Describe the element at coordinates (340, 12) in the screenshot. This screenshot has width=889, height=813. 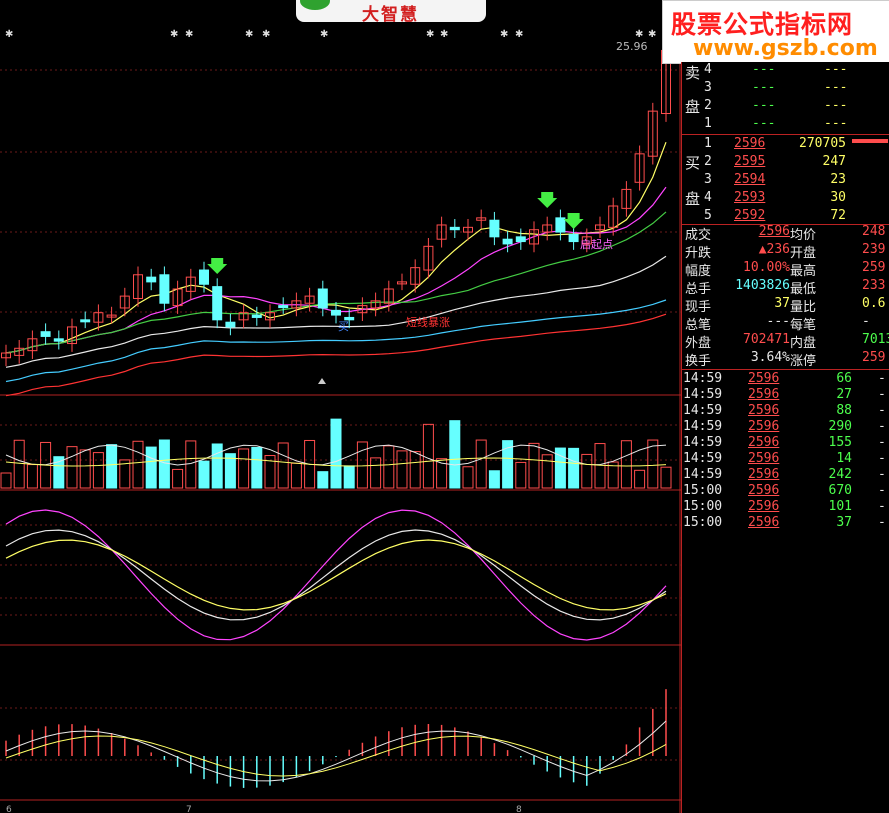
I see `top-bar: 大智慧` at that location.